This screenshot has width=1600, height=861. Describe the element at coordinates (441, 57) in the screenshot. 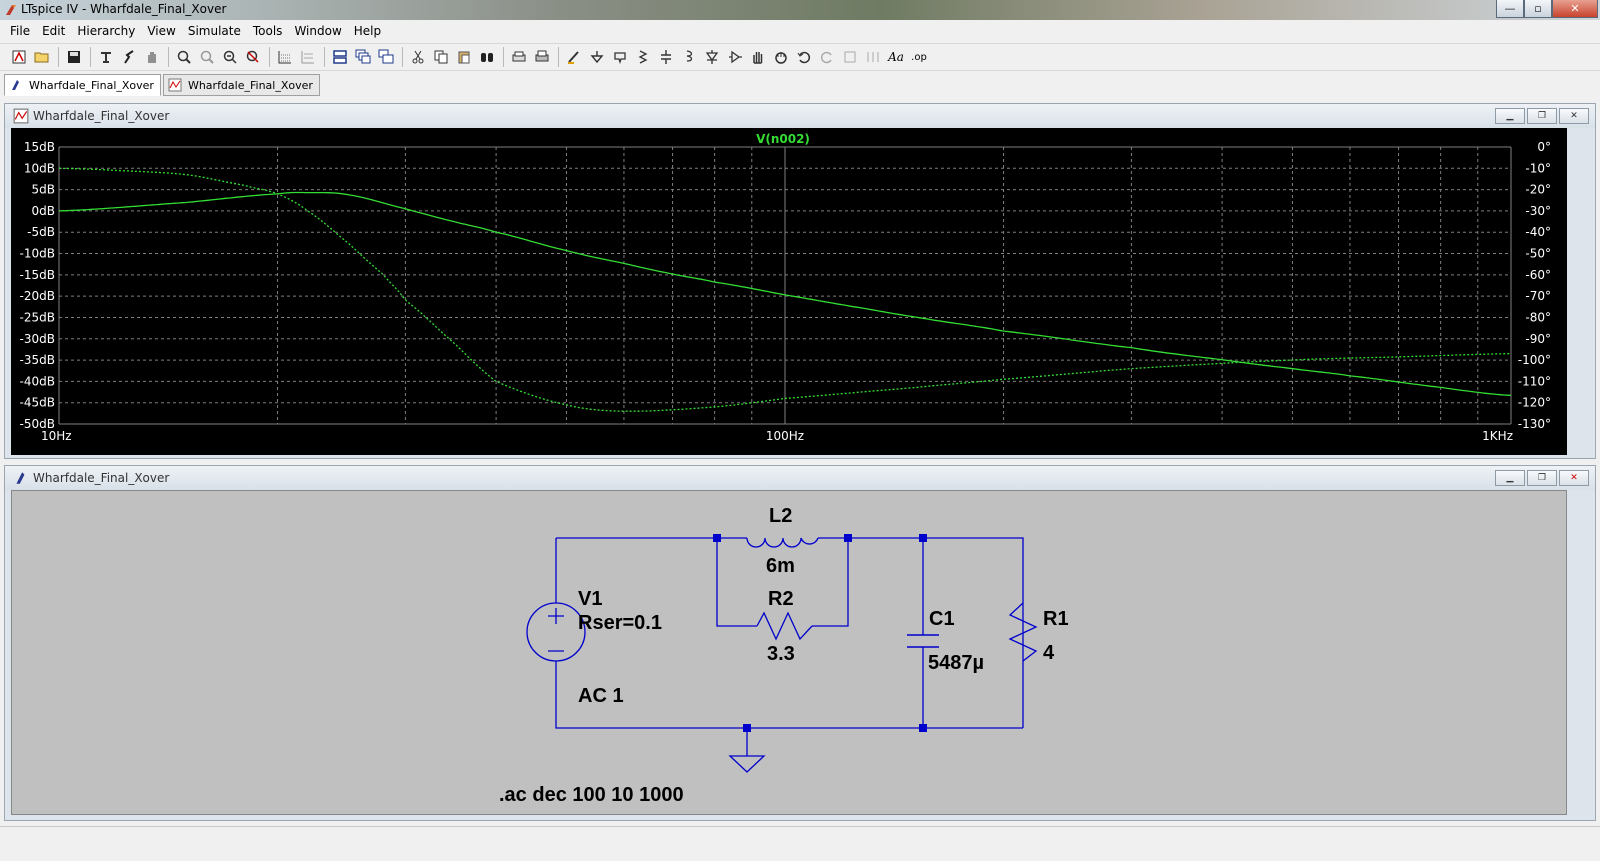

I see `copy-icon` at that location.